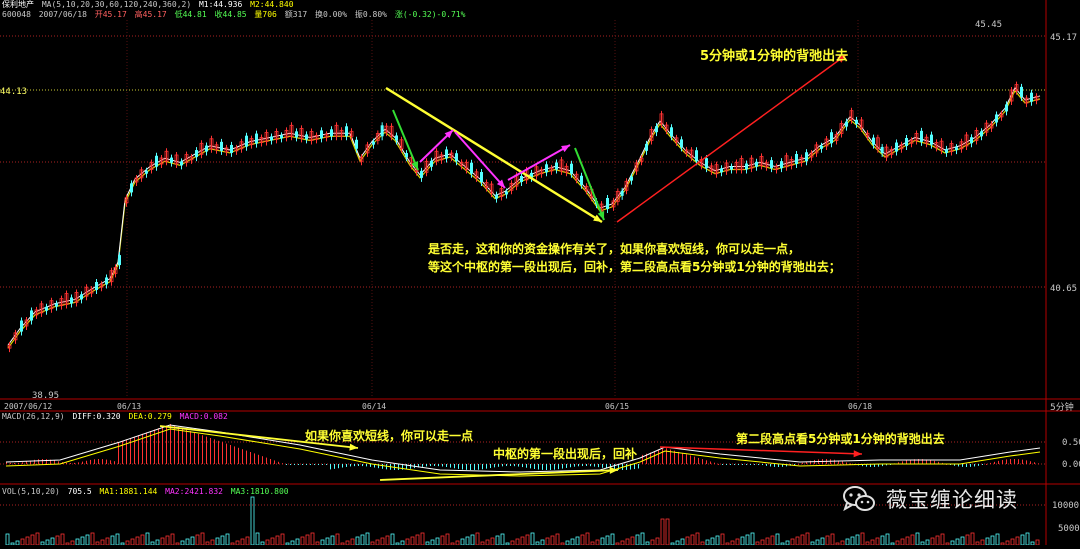 This screenshot has width=1080, height=549. Describe the element at coordinates (952, 500) in the screenshot. I see `watermark-text: 薇宝缠论细读` at that location.